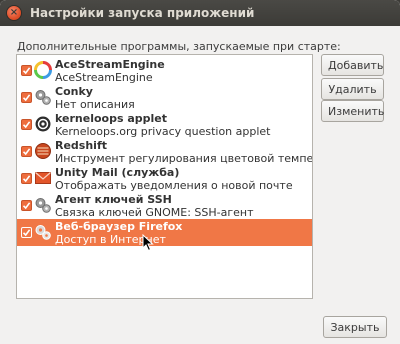  Describe the element at coordinates (43, 70) in the screenshot. I see `acestream-icon` at that location.